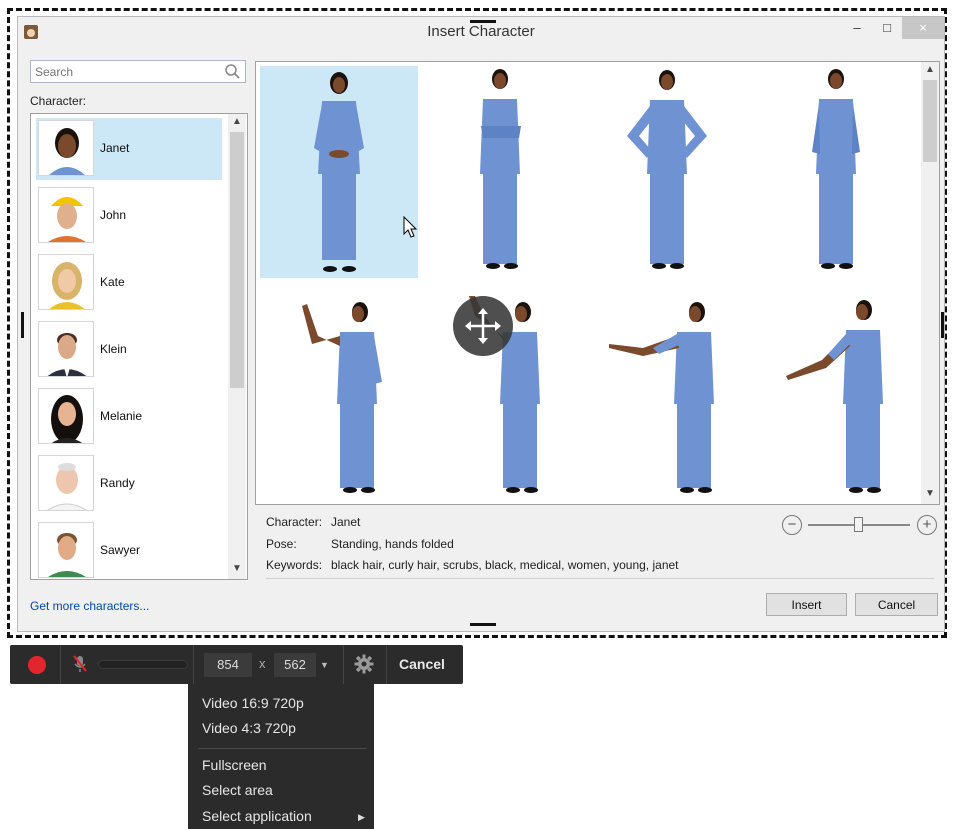 This screenshot has width=955, height=829. What do you see at coordinates (129, 283) in the screenshot?
I see `character-item-kate: Kate` at bounding box center [129, 283].